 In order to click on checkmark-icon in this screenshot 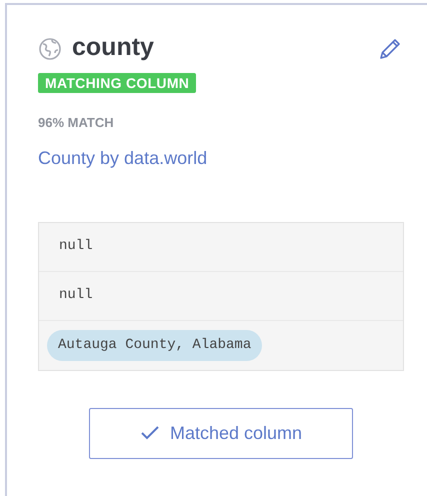, I will do `click(150, 433)`.